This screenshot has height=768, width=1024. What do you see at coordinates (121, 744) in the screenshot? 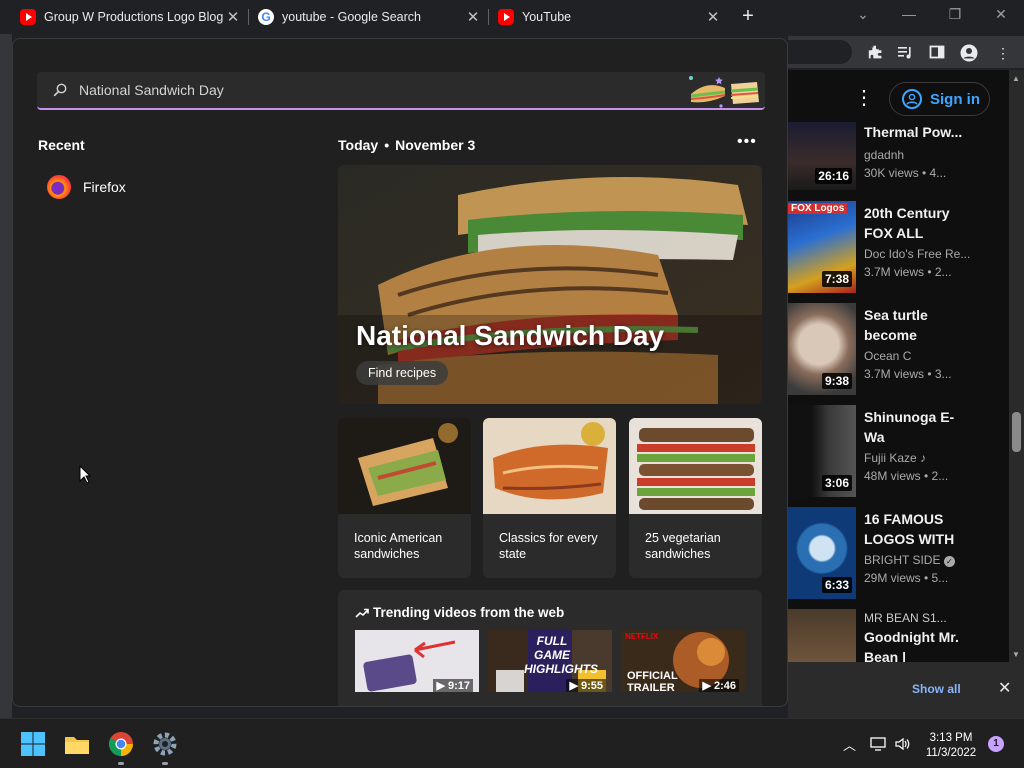
I see `chrome-icon` at bounding box center [121, 744].